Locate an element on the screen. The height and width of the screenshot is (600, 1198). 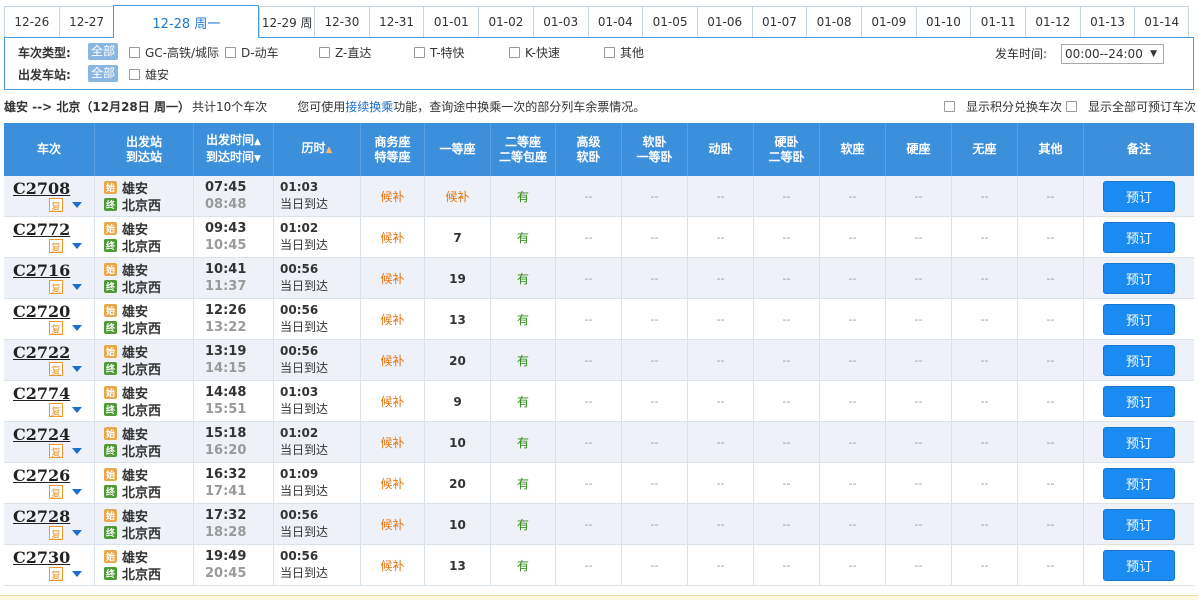
date-tab: 12-26 is located at coordinates (31, 21).